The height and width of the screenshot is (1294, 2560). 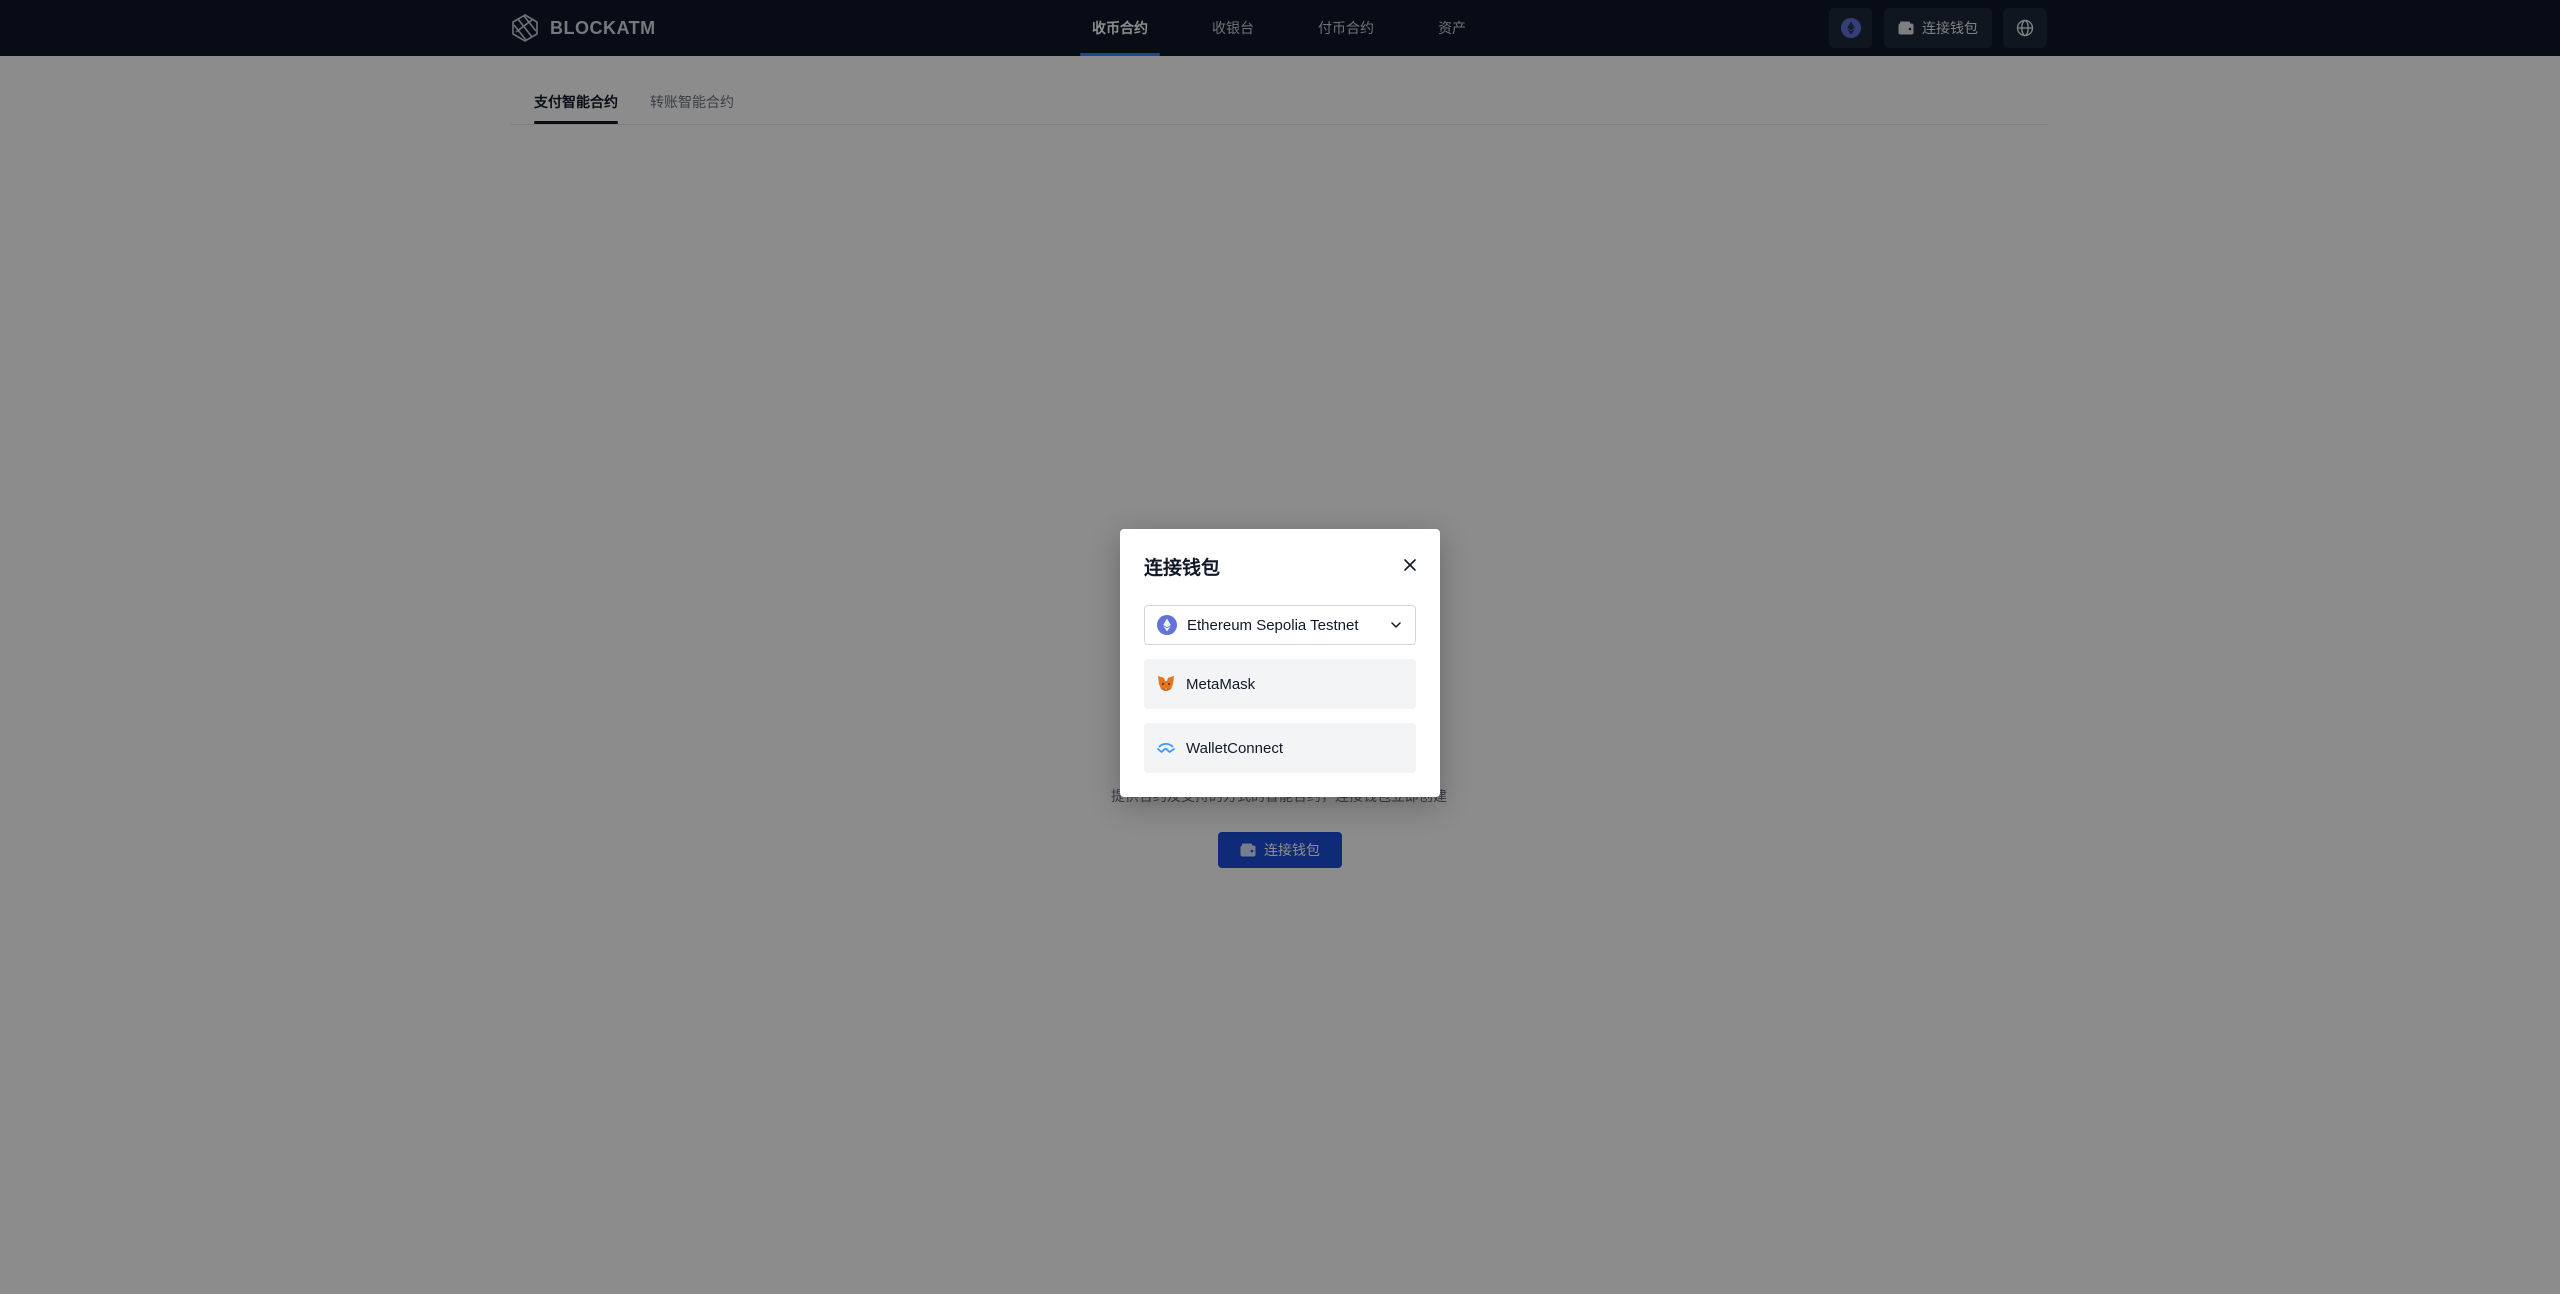 What do you see at coordinates (1167, 625) in the screenshot?
I see `ethereum-icon` at bounding box center [1167, 625].